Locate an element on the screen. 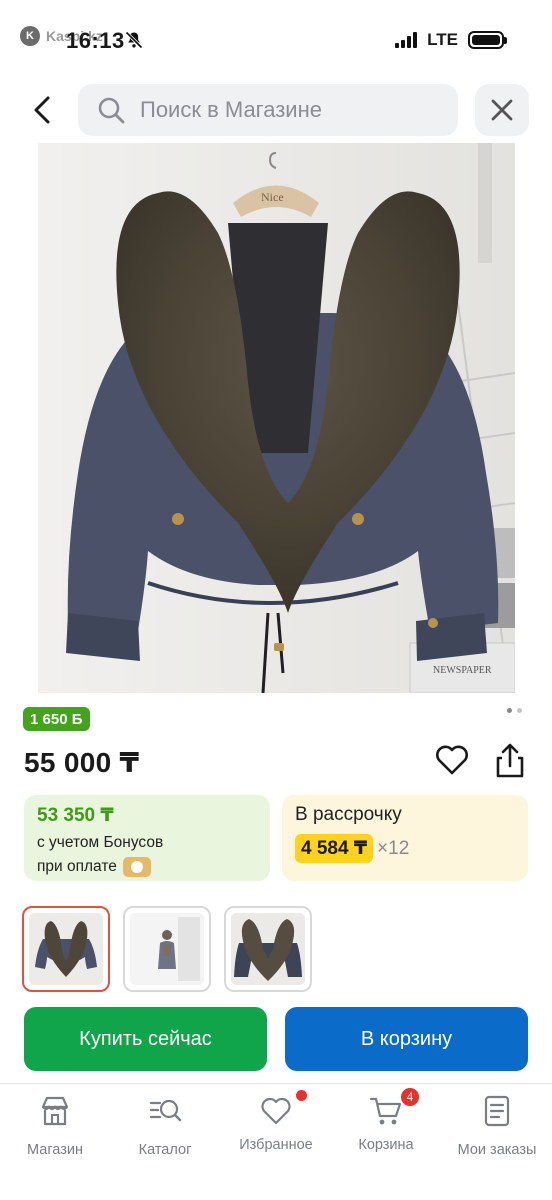  search-icon is located at coordinates (111, 110).